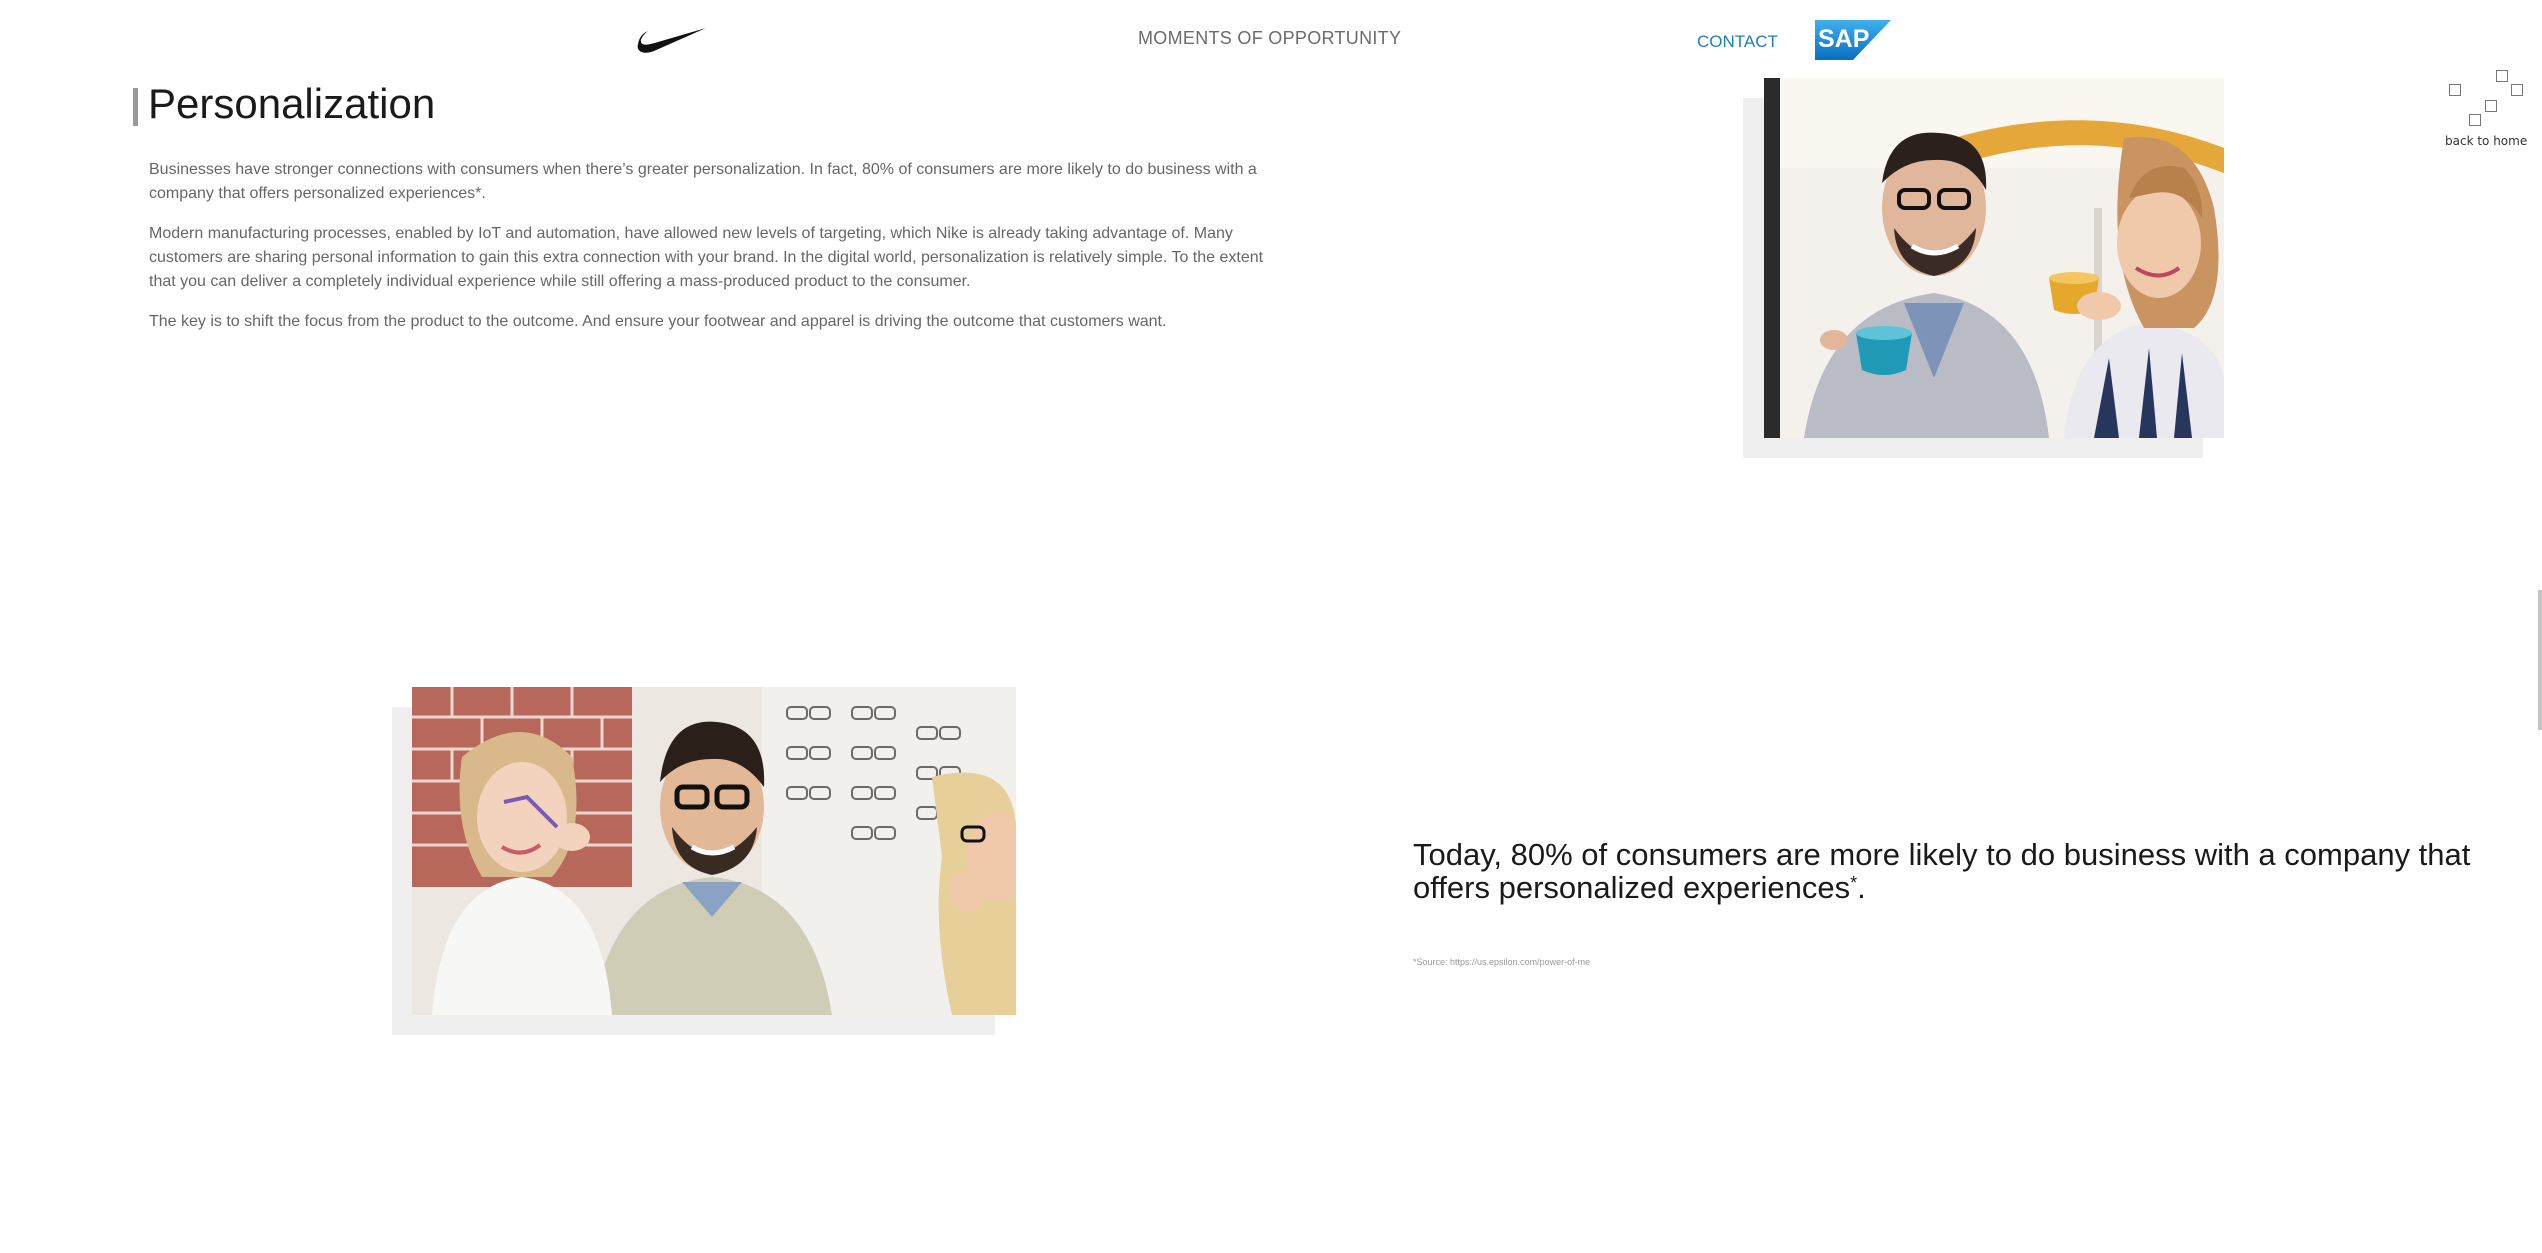  I want to click on back-to-home-button: back to home, so click(2486, 110).